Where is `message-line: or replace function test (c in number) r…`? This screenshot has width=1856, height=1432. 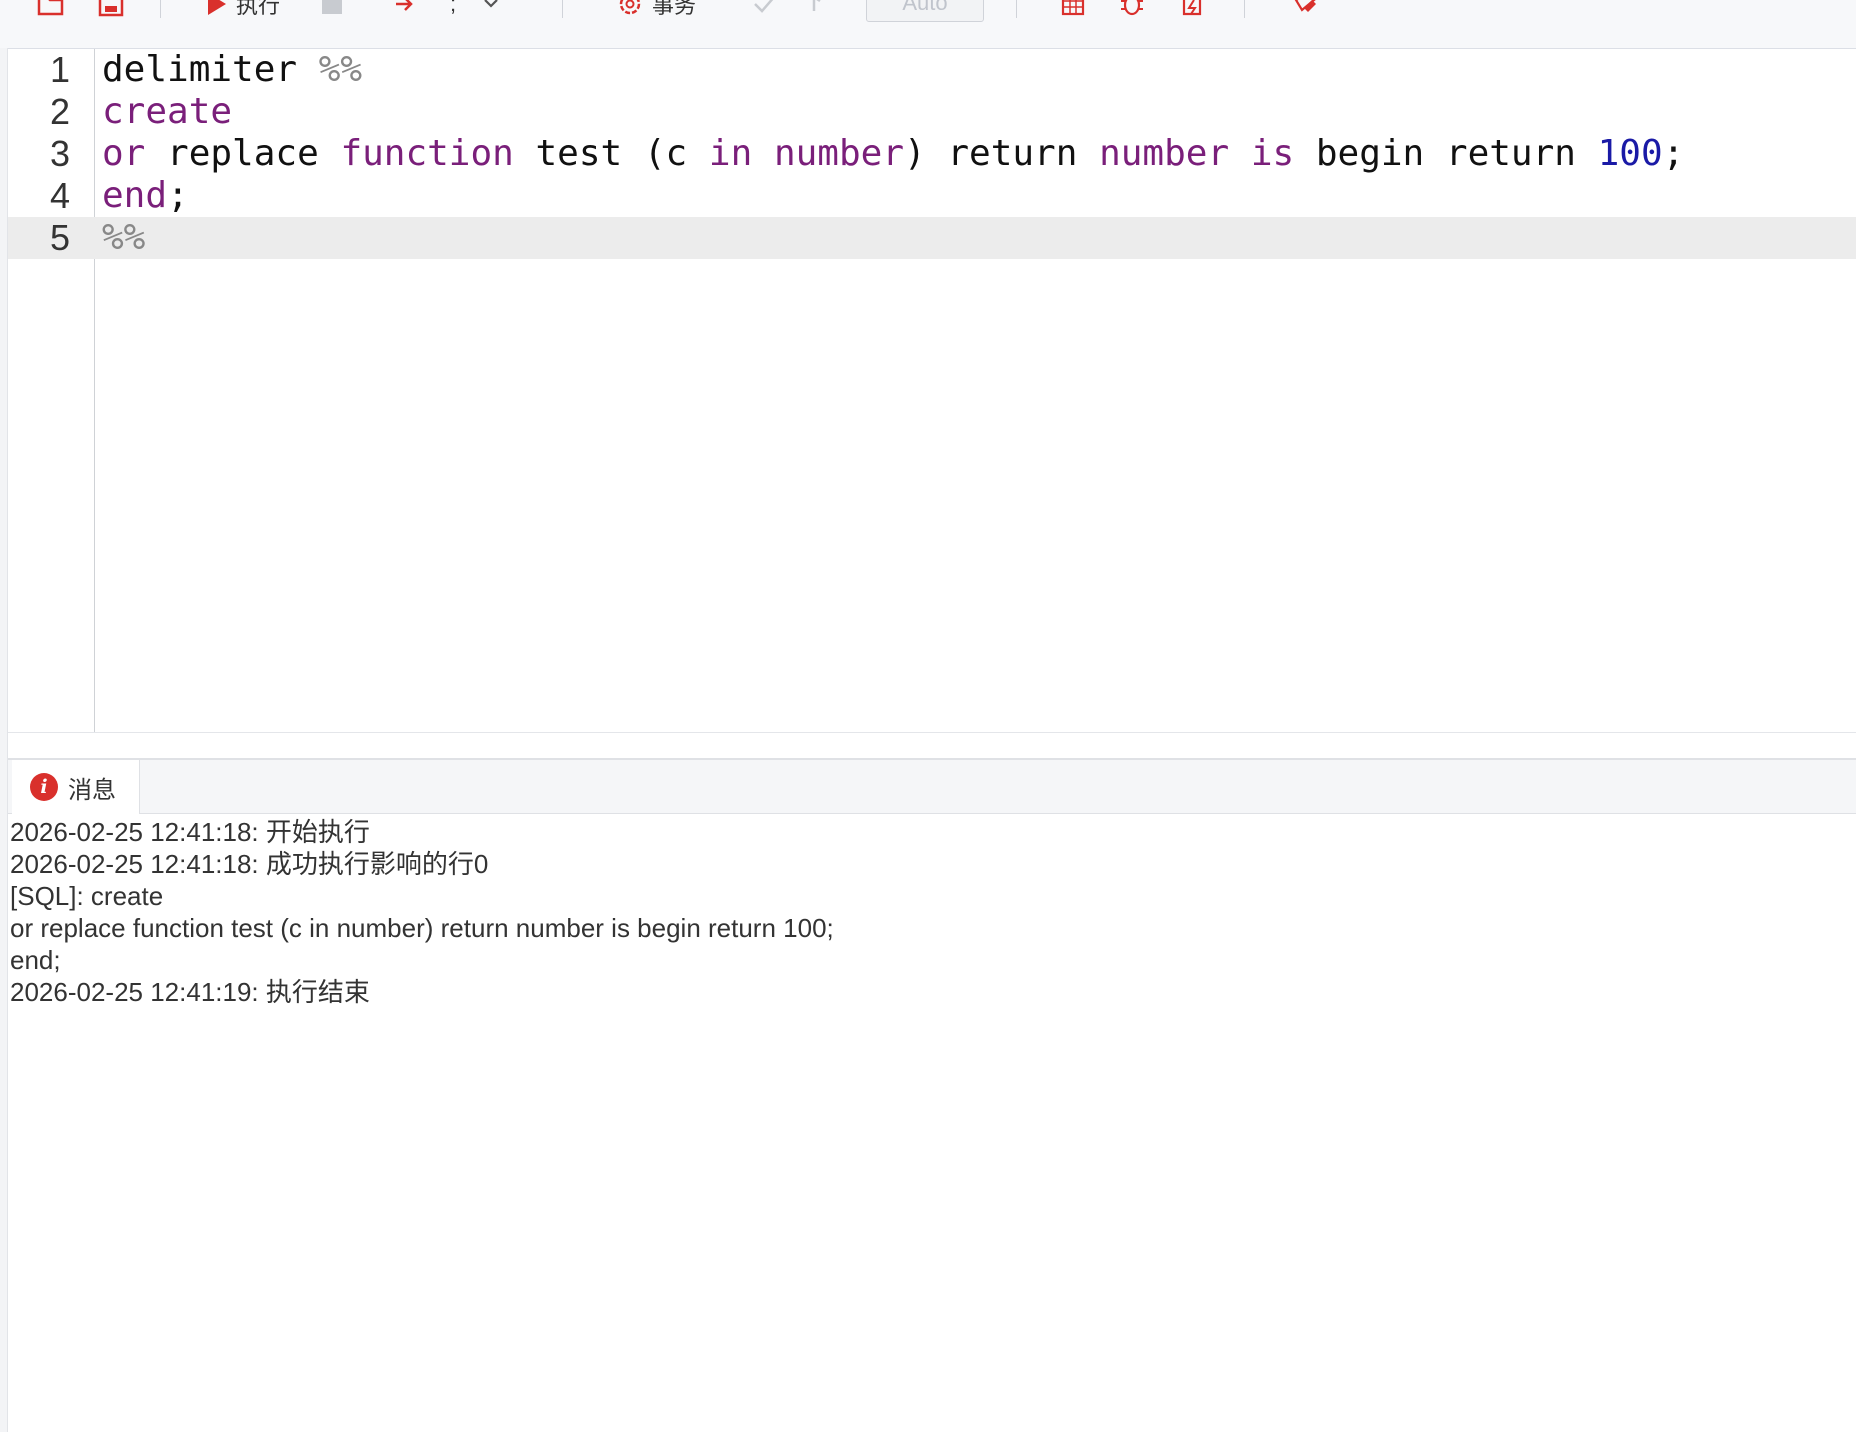
message-line: or replace function test (c in number) r… is located at coordinates (422, 928).